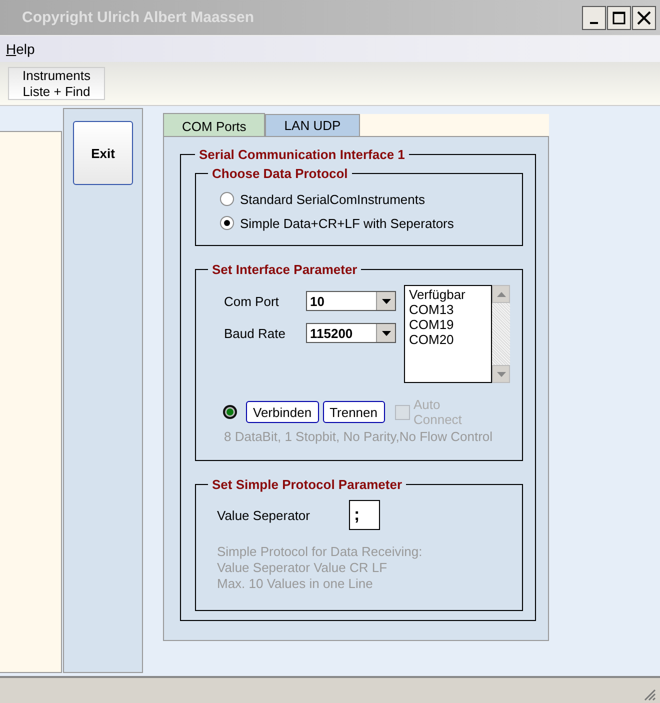  Describe the element at coordinates (353, 412) in the screenshot. I see `disconnect-button: Trennen` at that location.